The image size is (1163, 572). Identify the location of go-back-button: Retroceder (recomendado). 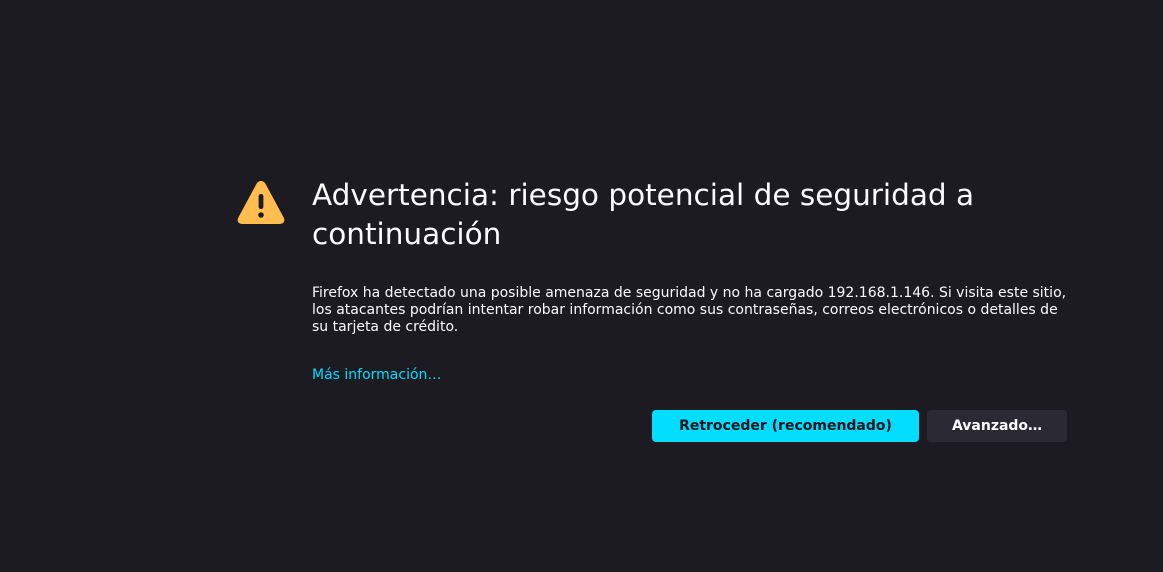
(785, 426).